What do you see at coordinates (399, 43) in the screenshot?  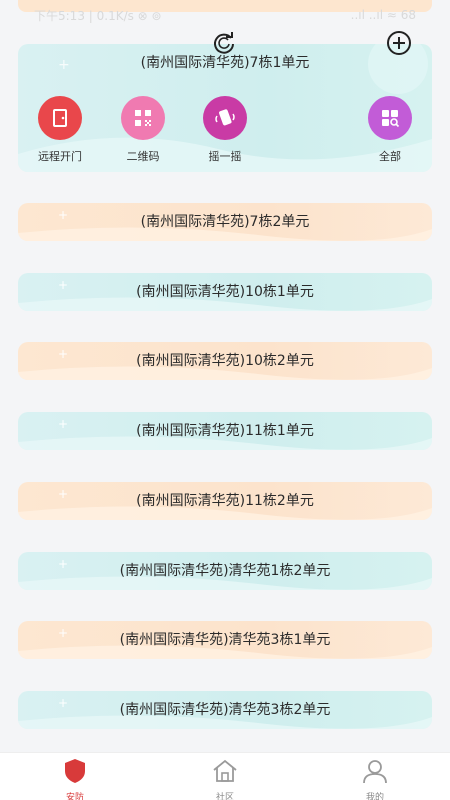 I see `plus-circle-icon` at bounding box center [399, 43].